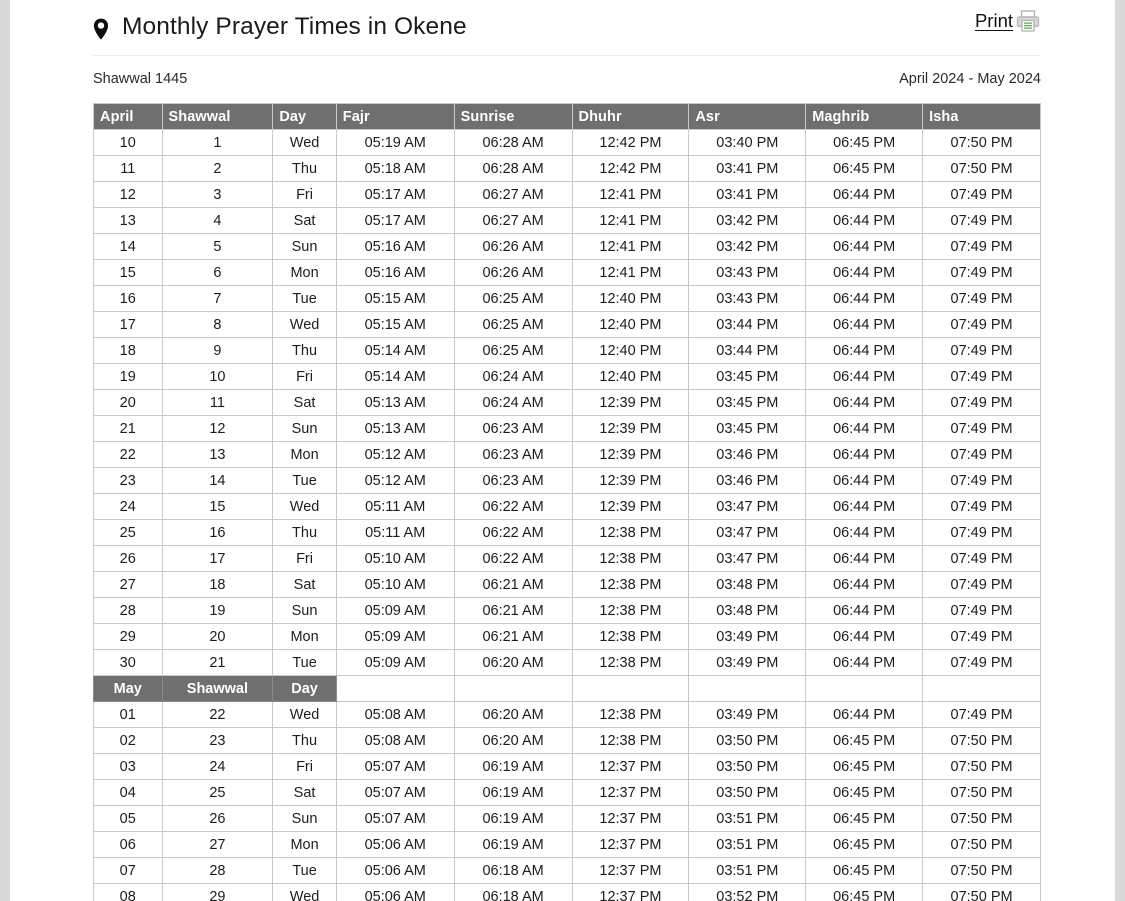 The image size is (1125, 901). Describe the element at coordinates (128, 168) in the screenshot. I see `table-cell: 11` at that location.